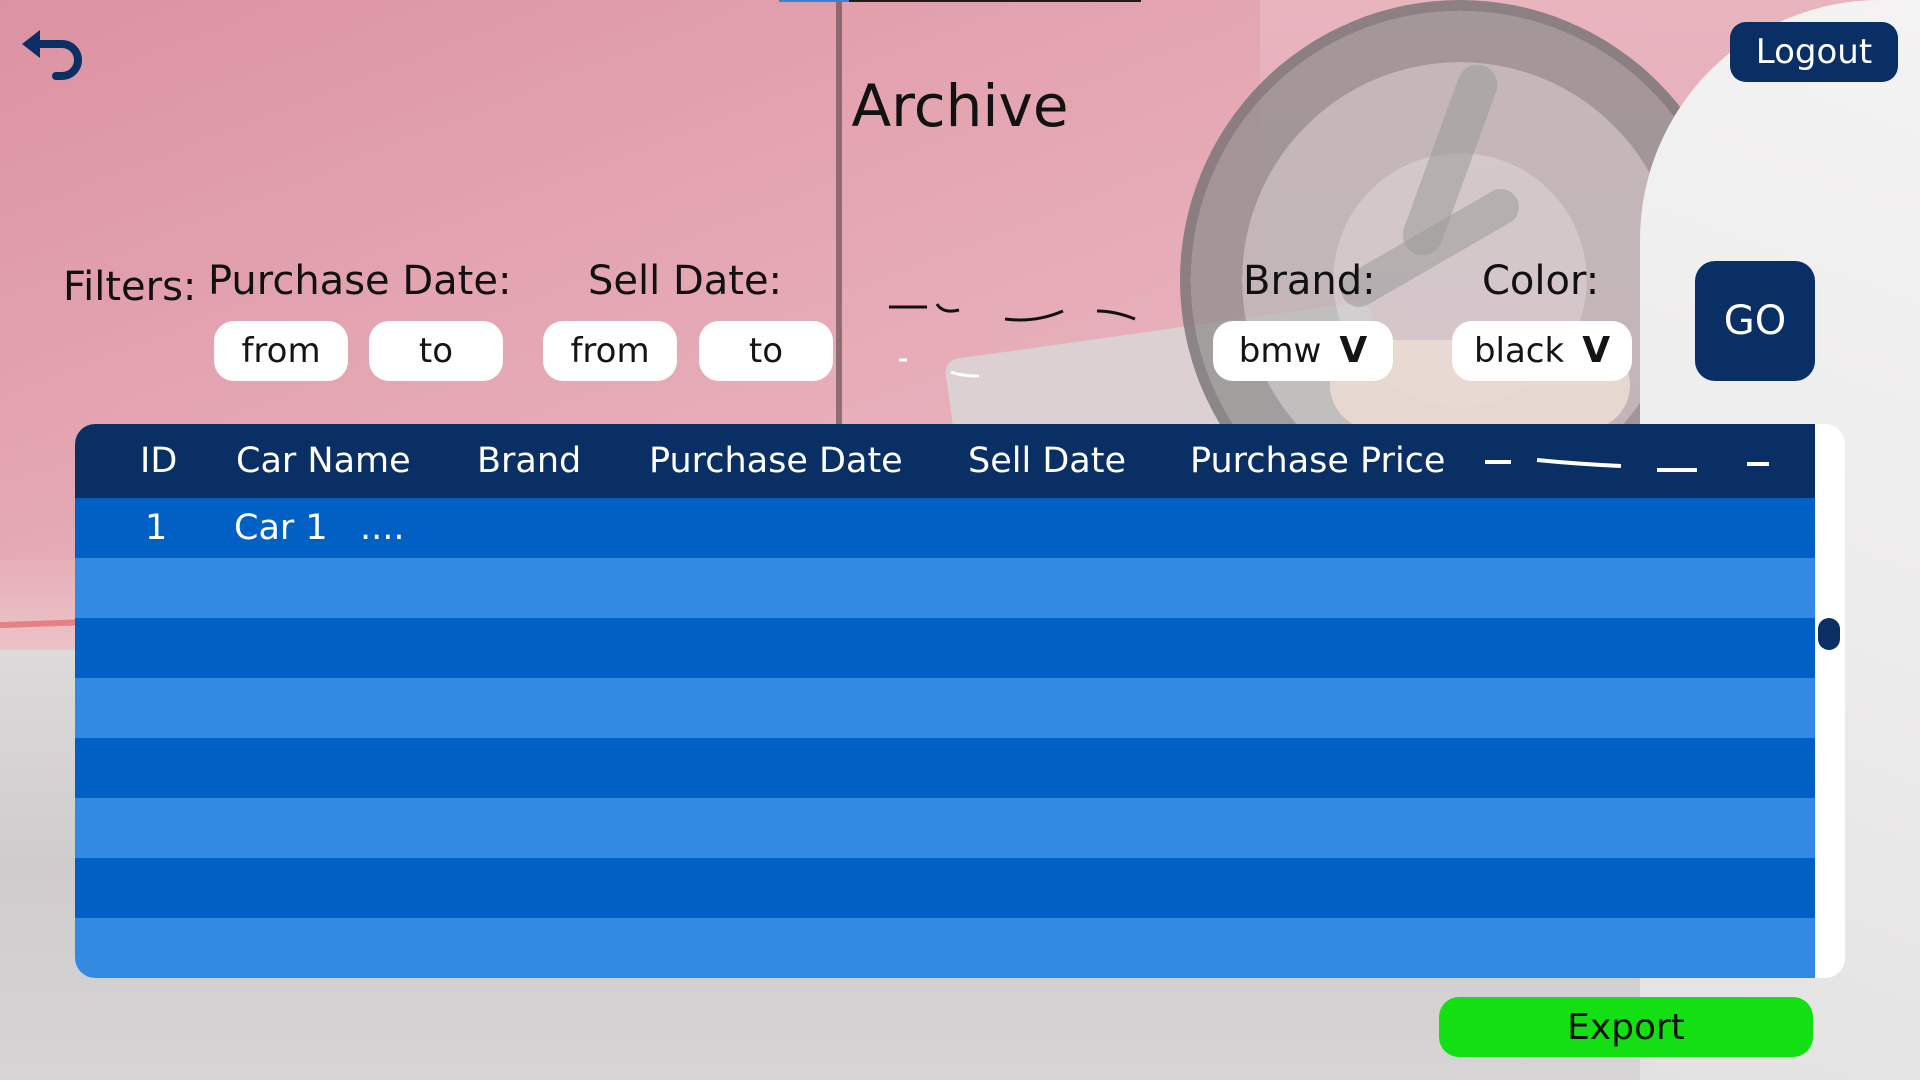  What do you see at coordinates (281, 351) in the screenshot?
I see `purchase-date-from-button: from` at bounding box center [281, 351].